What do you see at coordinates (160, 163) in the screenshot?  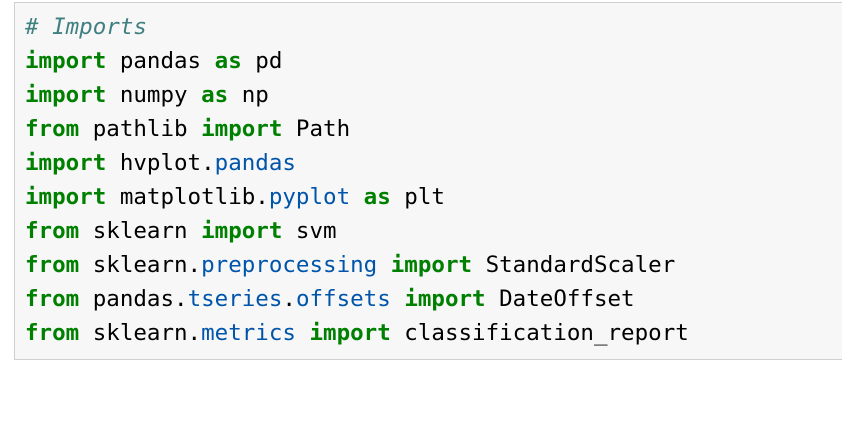 I see `code-token-name: hvplot.` at bounding box center [160, 163].